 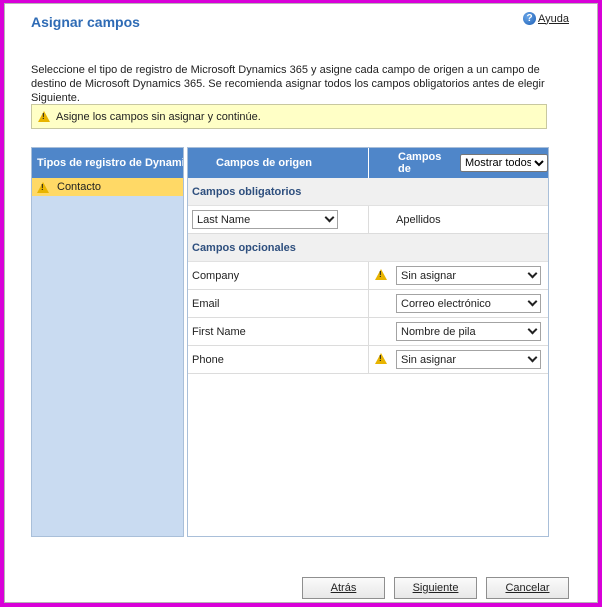 What do you see at coordinates (368, 248) in the screenshot?
I see `optional-fields-section: Campos opcionales` at bounding box center [368, 248].